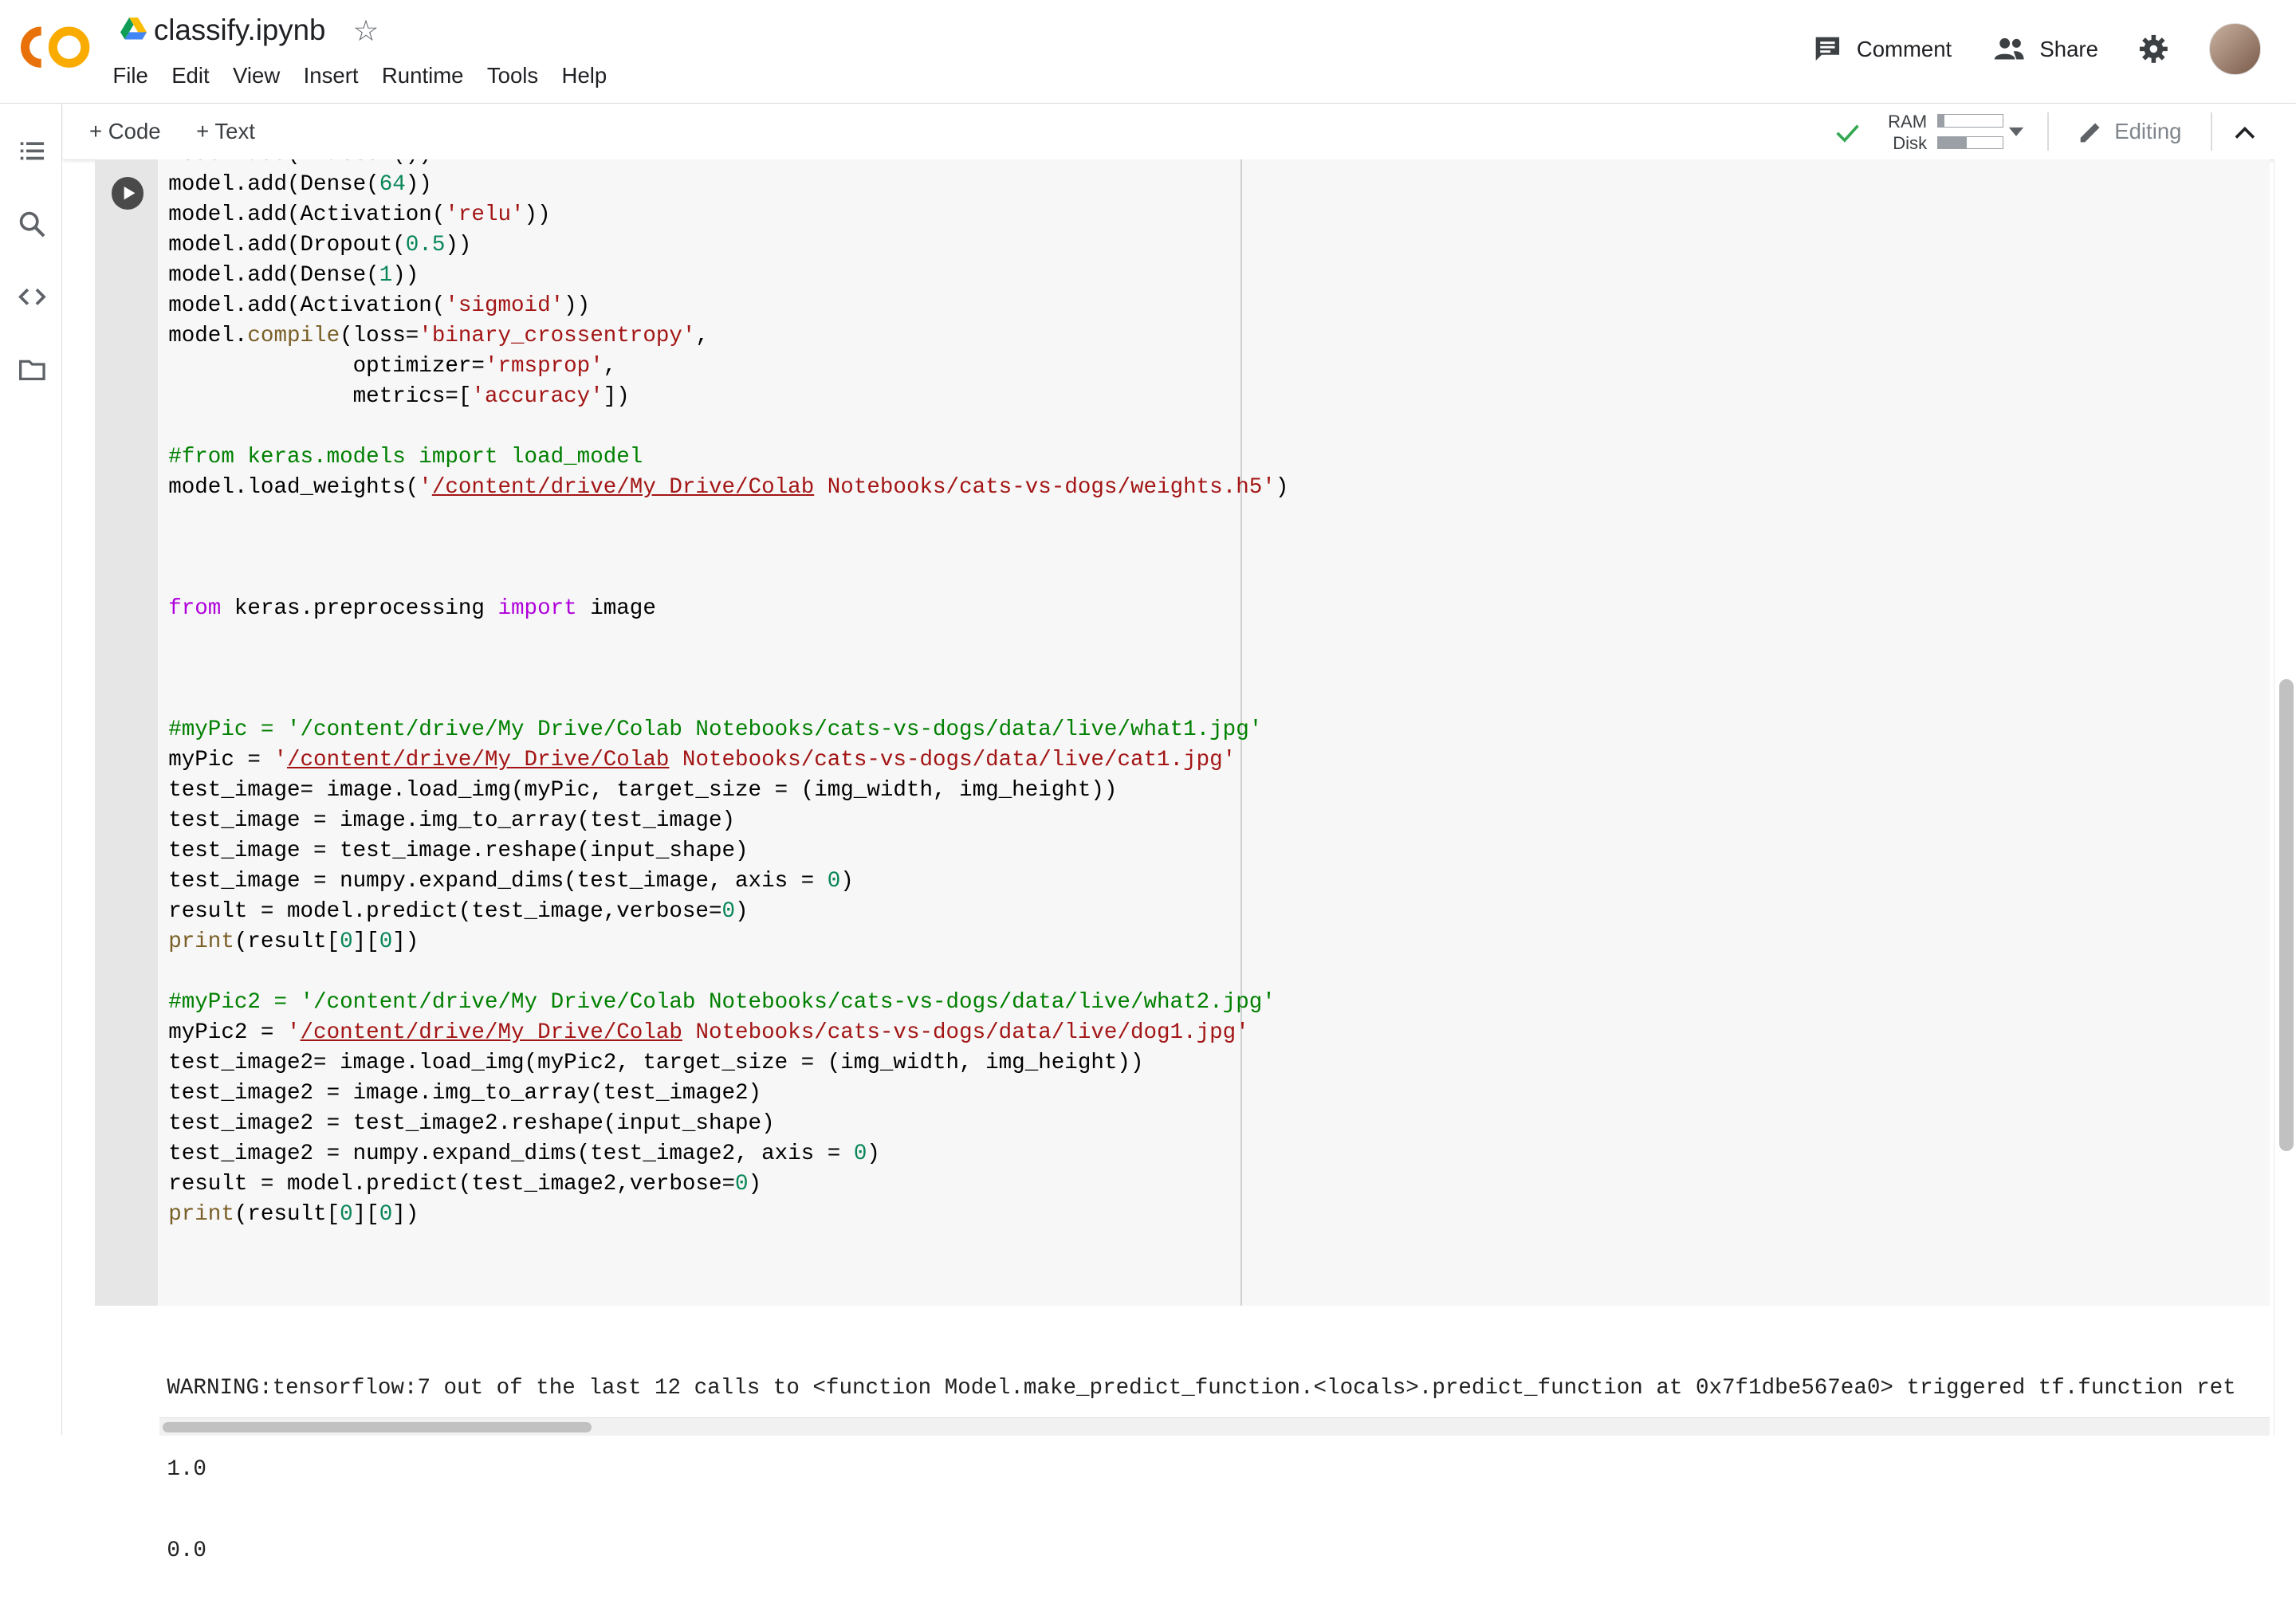 The image size is (2296, 1619). I want to click on run-cell-button, so click(127, 193).